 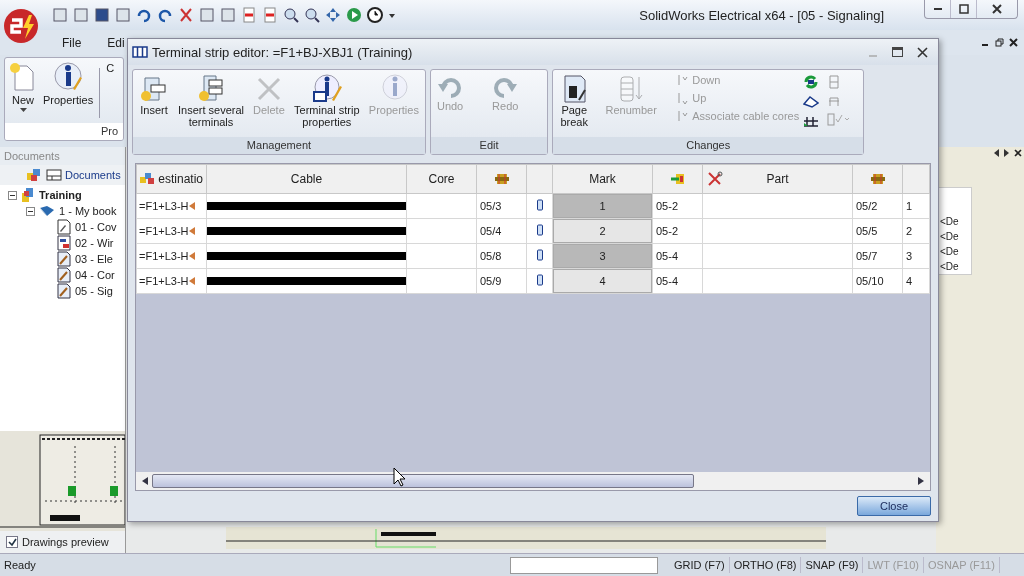 What do you see at coordinates (574, 101) in the screenshot?
I see `ribbon-button: Page break` at bounding box center [574, 101].